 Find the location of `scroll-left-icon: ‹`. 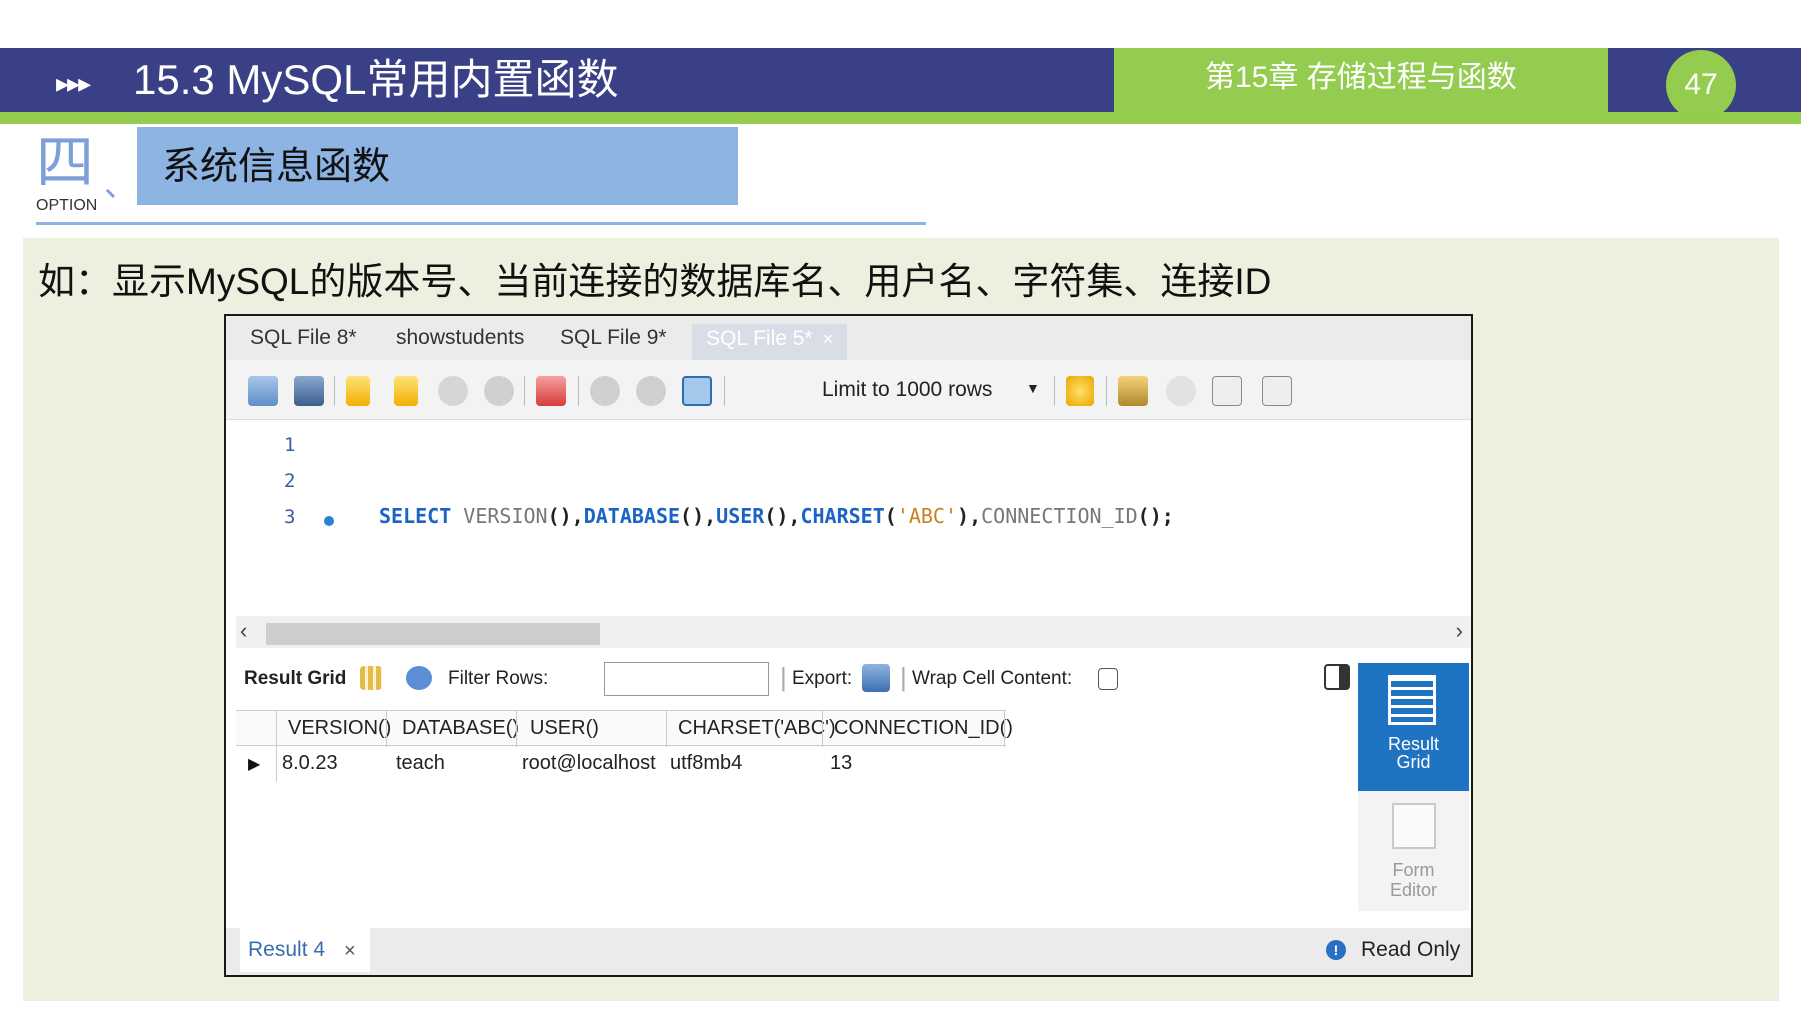

scroll-left-icon: ‹ is located at coordinates (243, 631).